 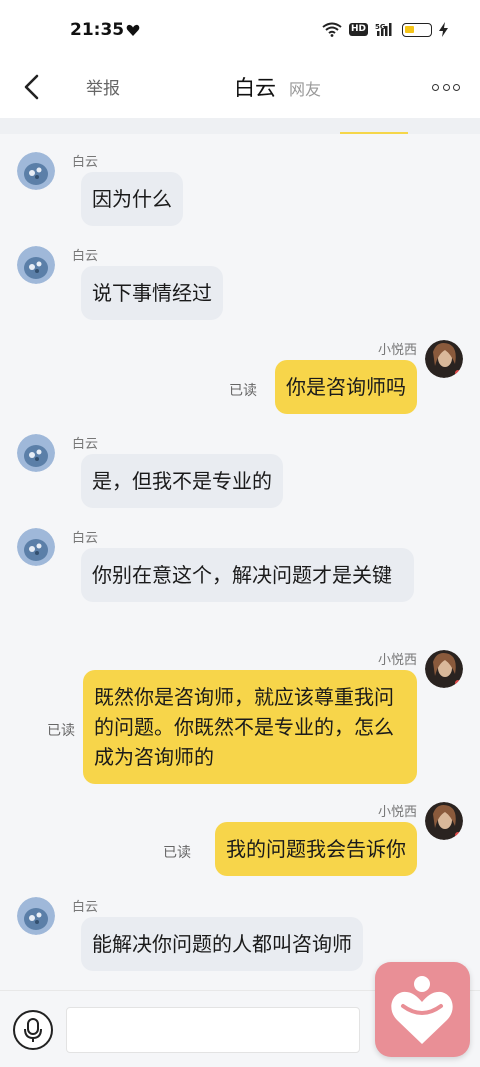 What do you see at coordinates (247, 575) in the screenshot?
I see `message-bubble: 你别在意这个，解决问题才是关键` at bounding box center [247, 575].